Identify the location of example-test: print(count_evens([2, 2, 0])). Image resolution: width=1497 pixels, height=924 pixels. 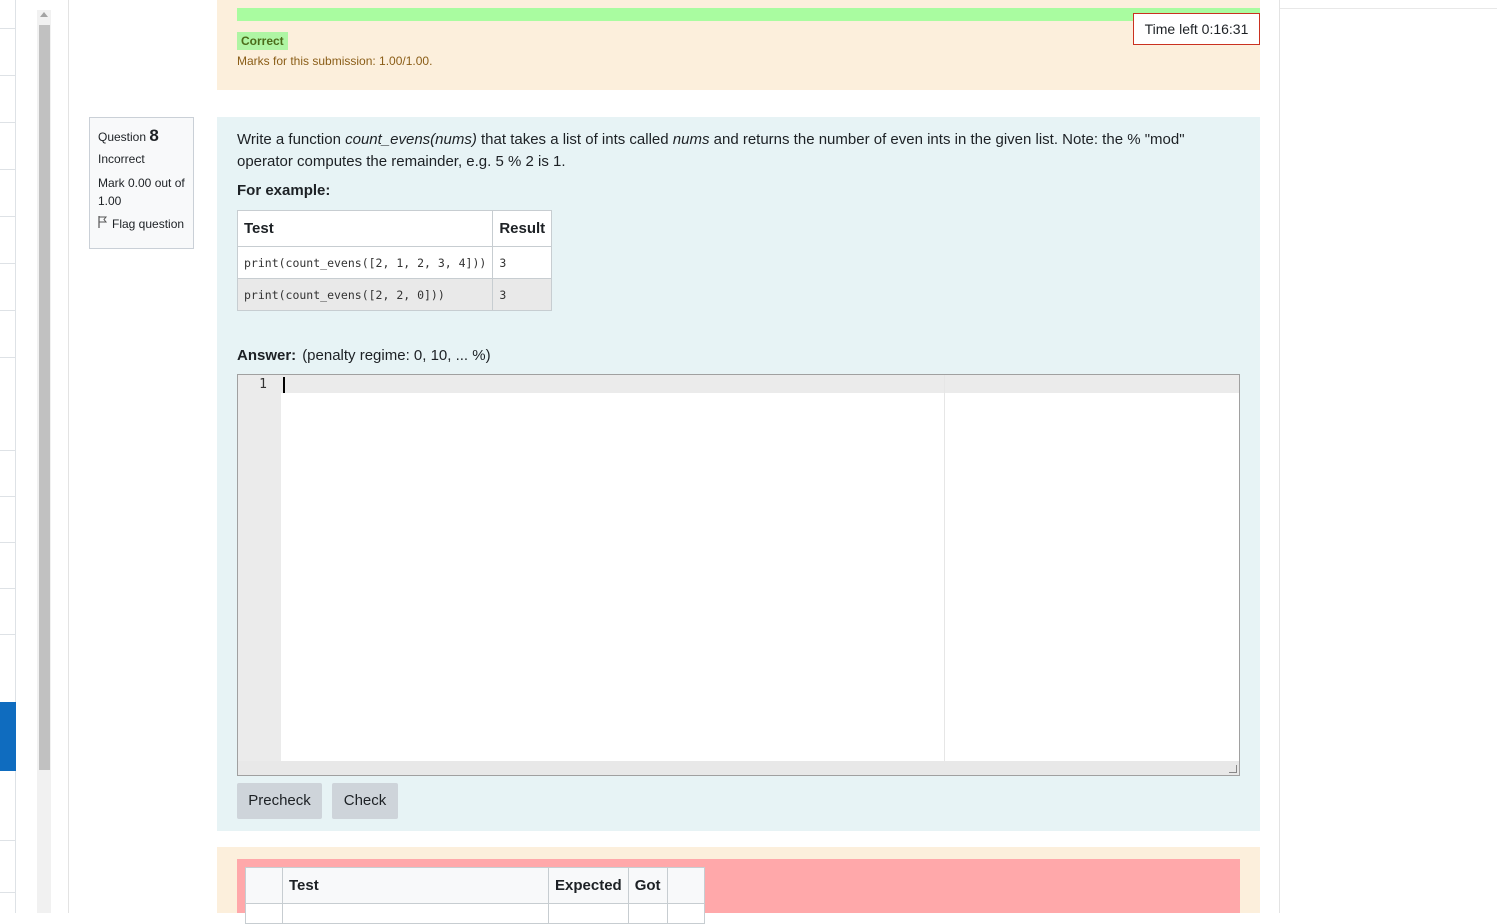
(365, 294).